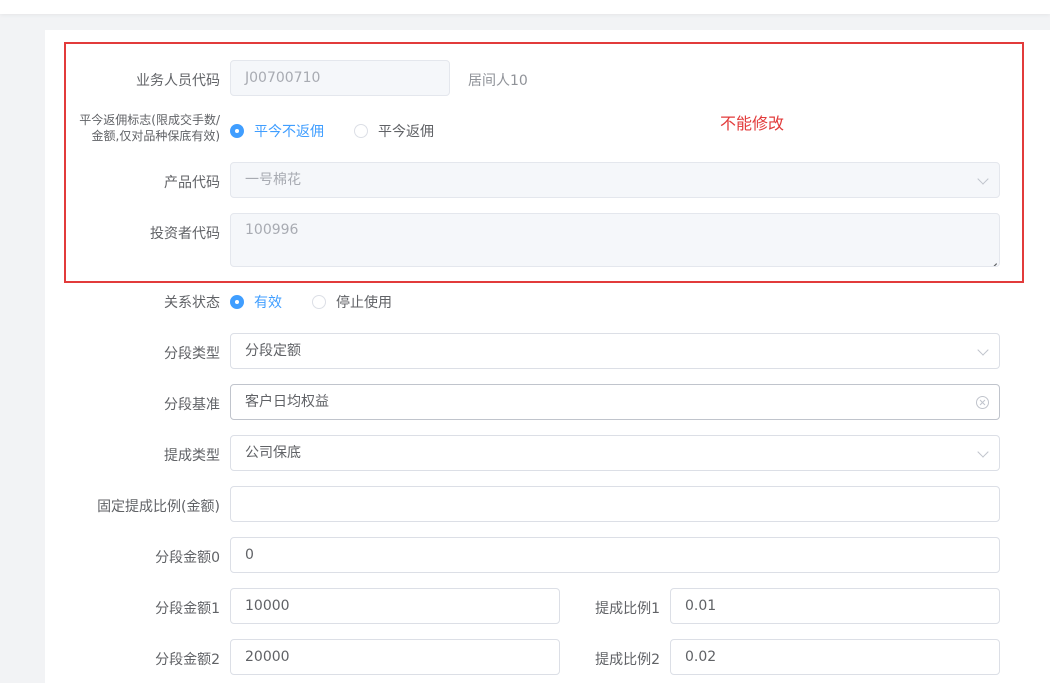  I want to click on relation-status-label: 关系状态, so click(192, 303).